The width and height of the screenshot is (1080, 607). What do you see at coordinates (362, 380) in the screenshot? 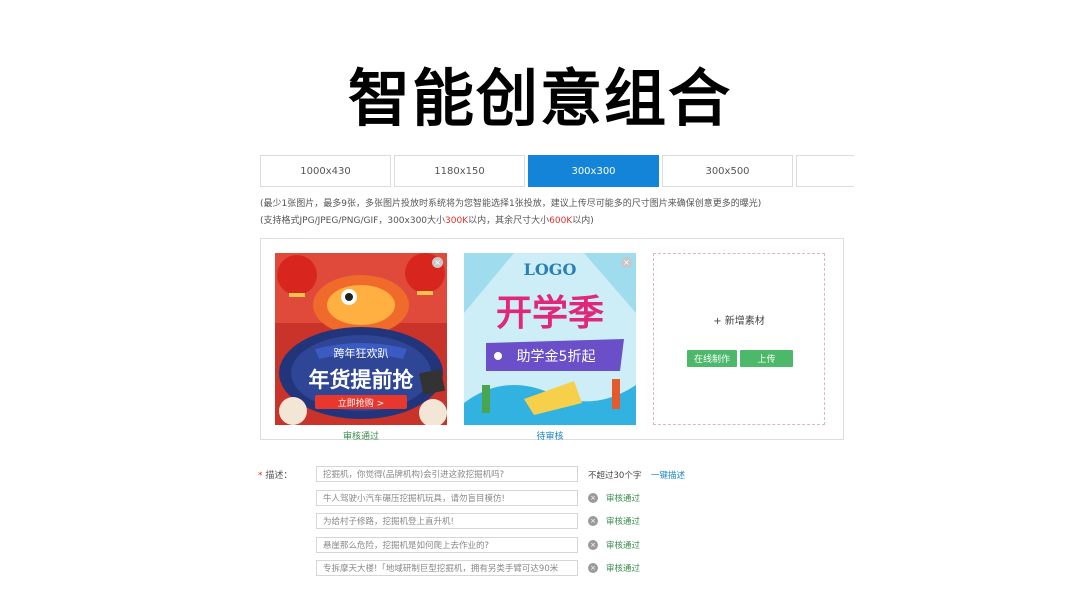
I see `newyear-main-text: 年货提前抢` at bounding box center [362, 380].